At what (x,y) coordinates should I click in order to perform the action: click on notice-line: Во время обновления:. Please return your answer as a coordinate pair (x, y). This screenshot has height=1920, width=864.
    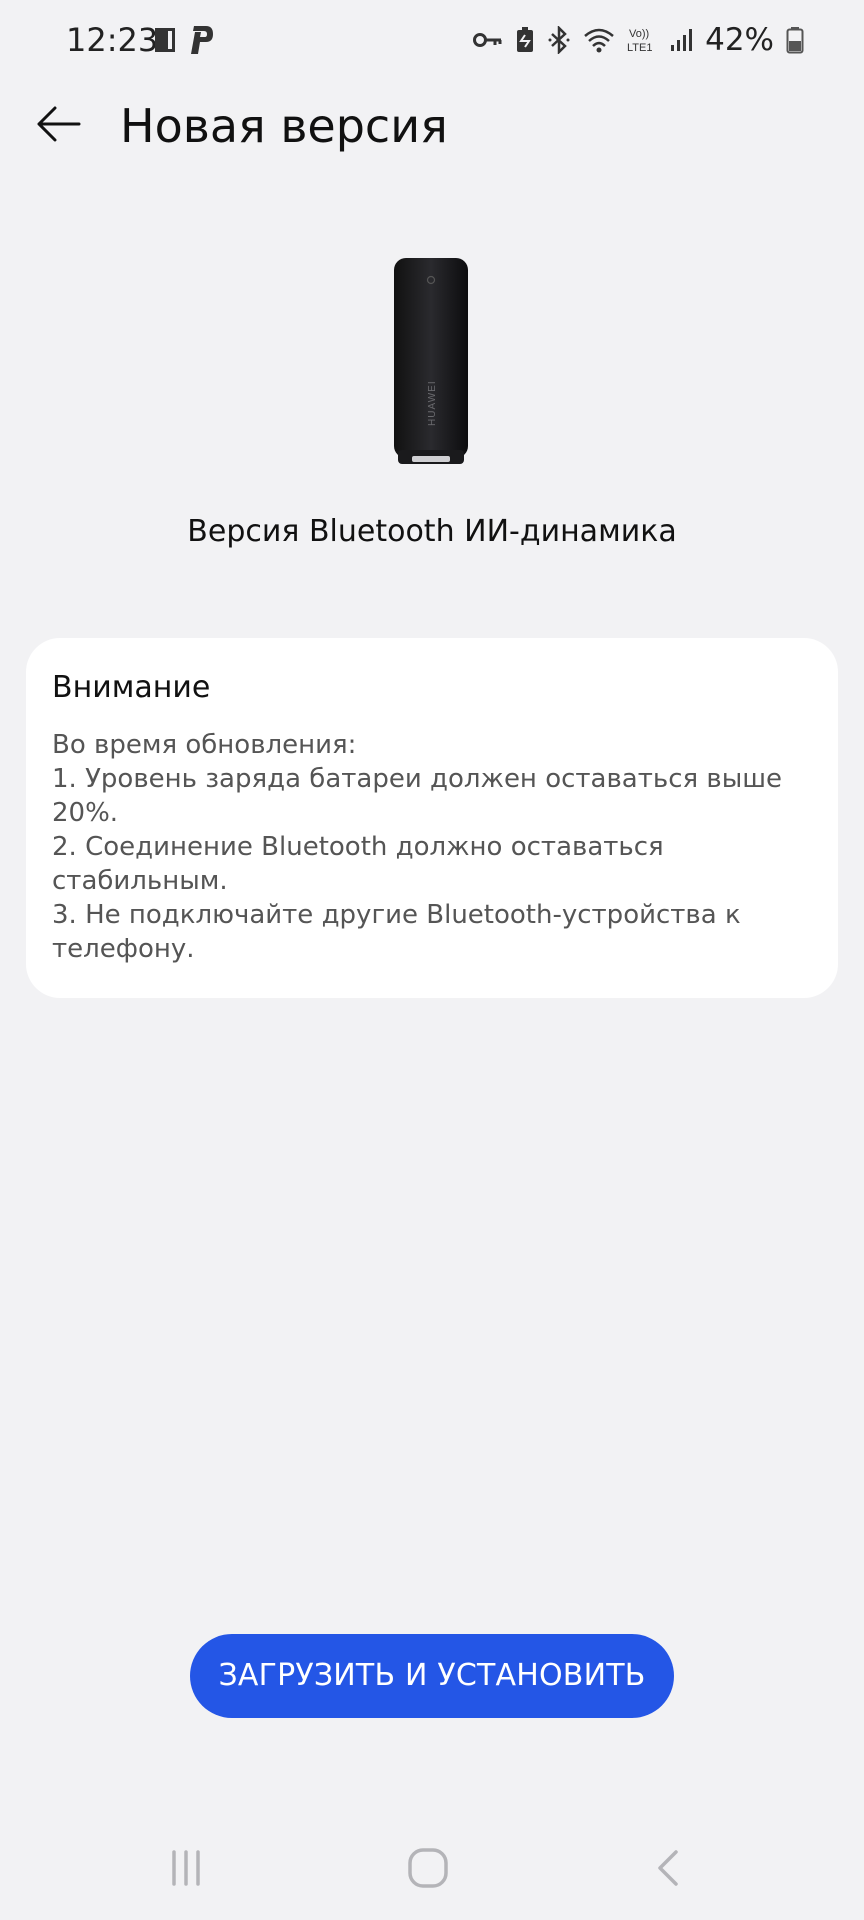
    Looking at the image, I should click on (204, 745).